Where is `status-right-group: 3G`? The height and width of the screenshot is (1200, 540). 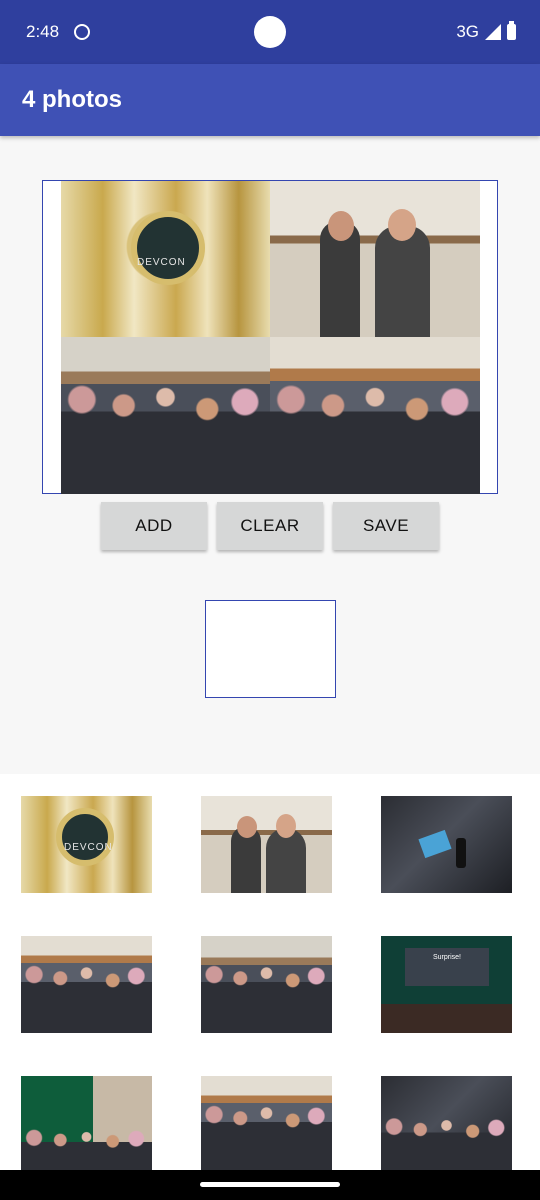
status-right-group: 3G is located at coordinates (486, 31).